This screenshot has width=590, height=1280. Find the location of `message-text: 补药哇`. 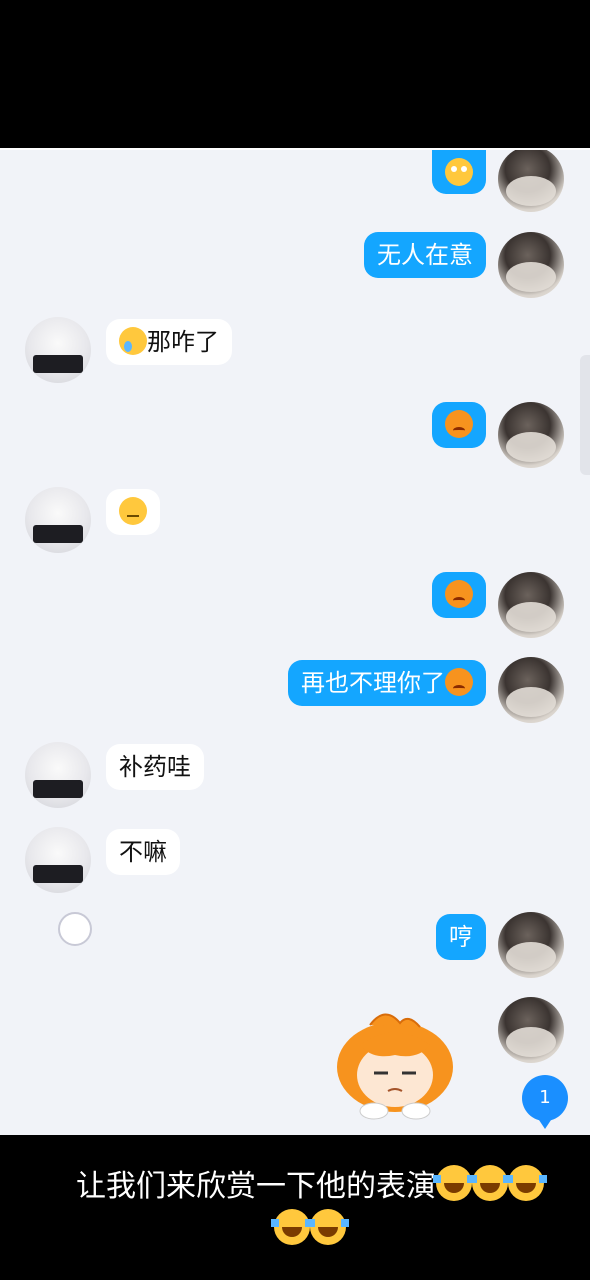

message-text: 补药哇 is located at coordinates (155, 767).